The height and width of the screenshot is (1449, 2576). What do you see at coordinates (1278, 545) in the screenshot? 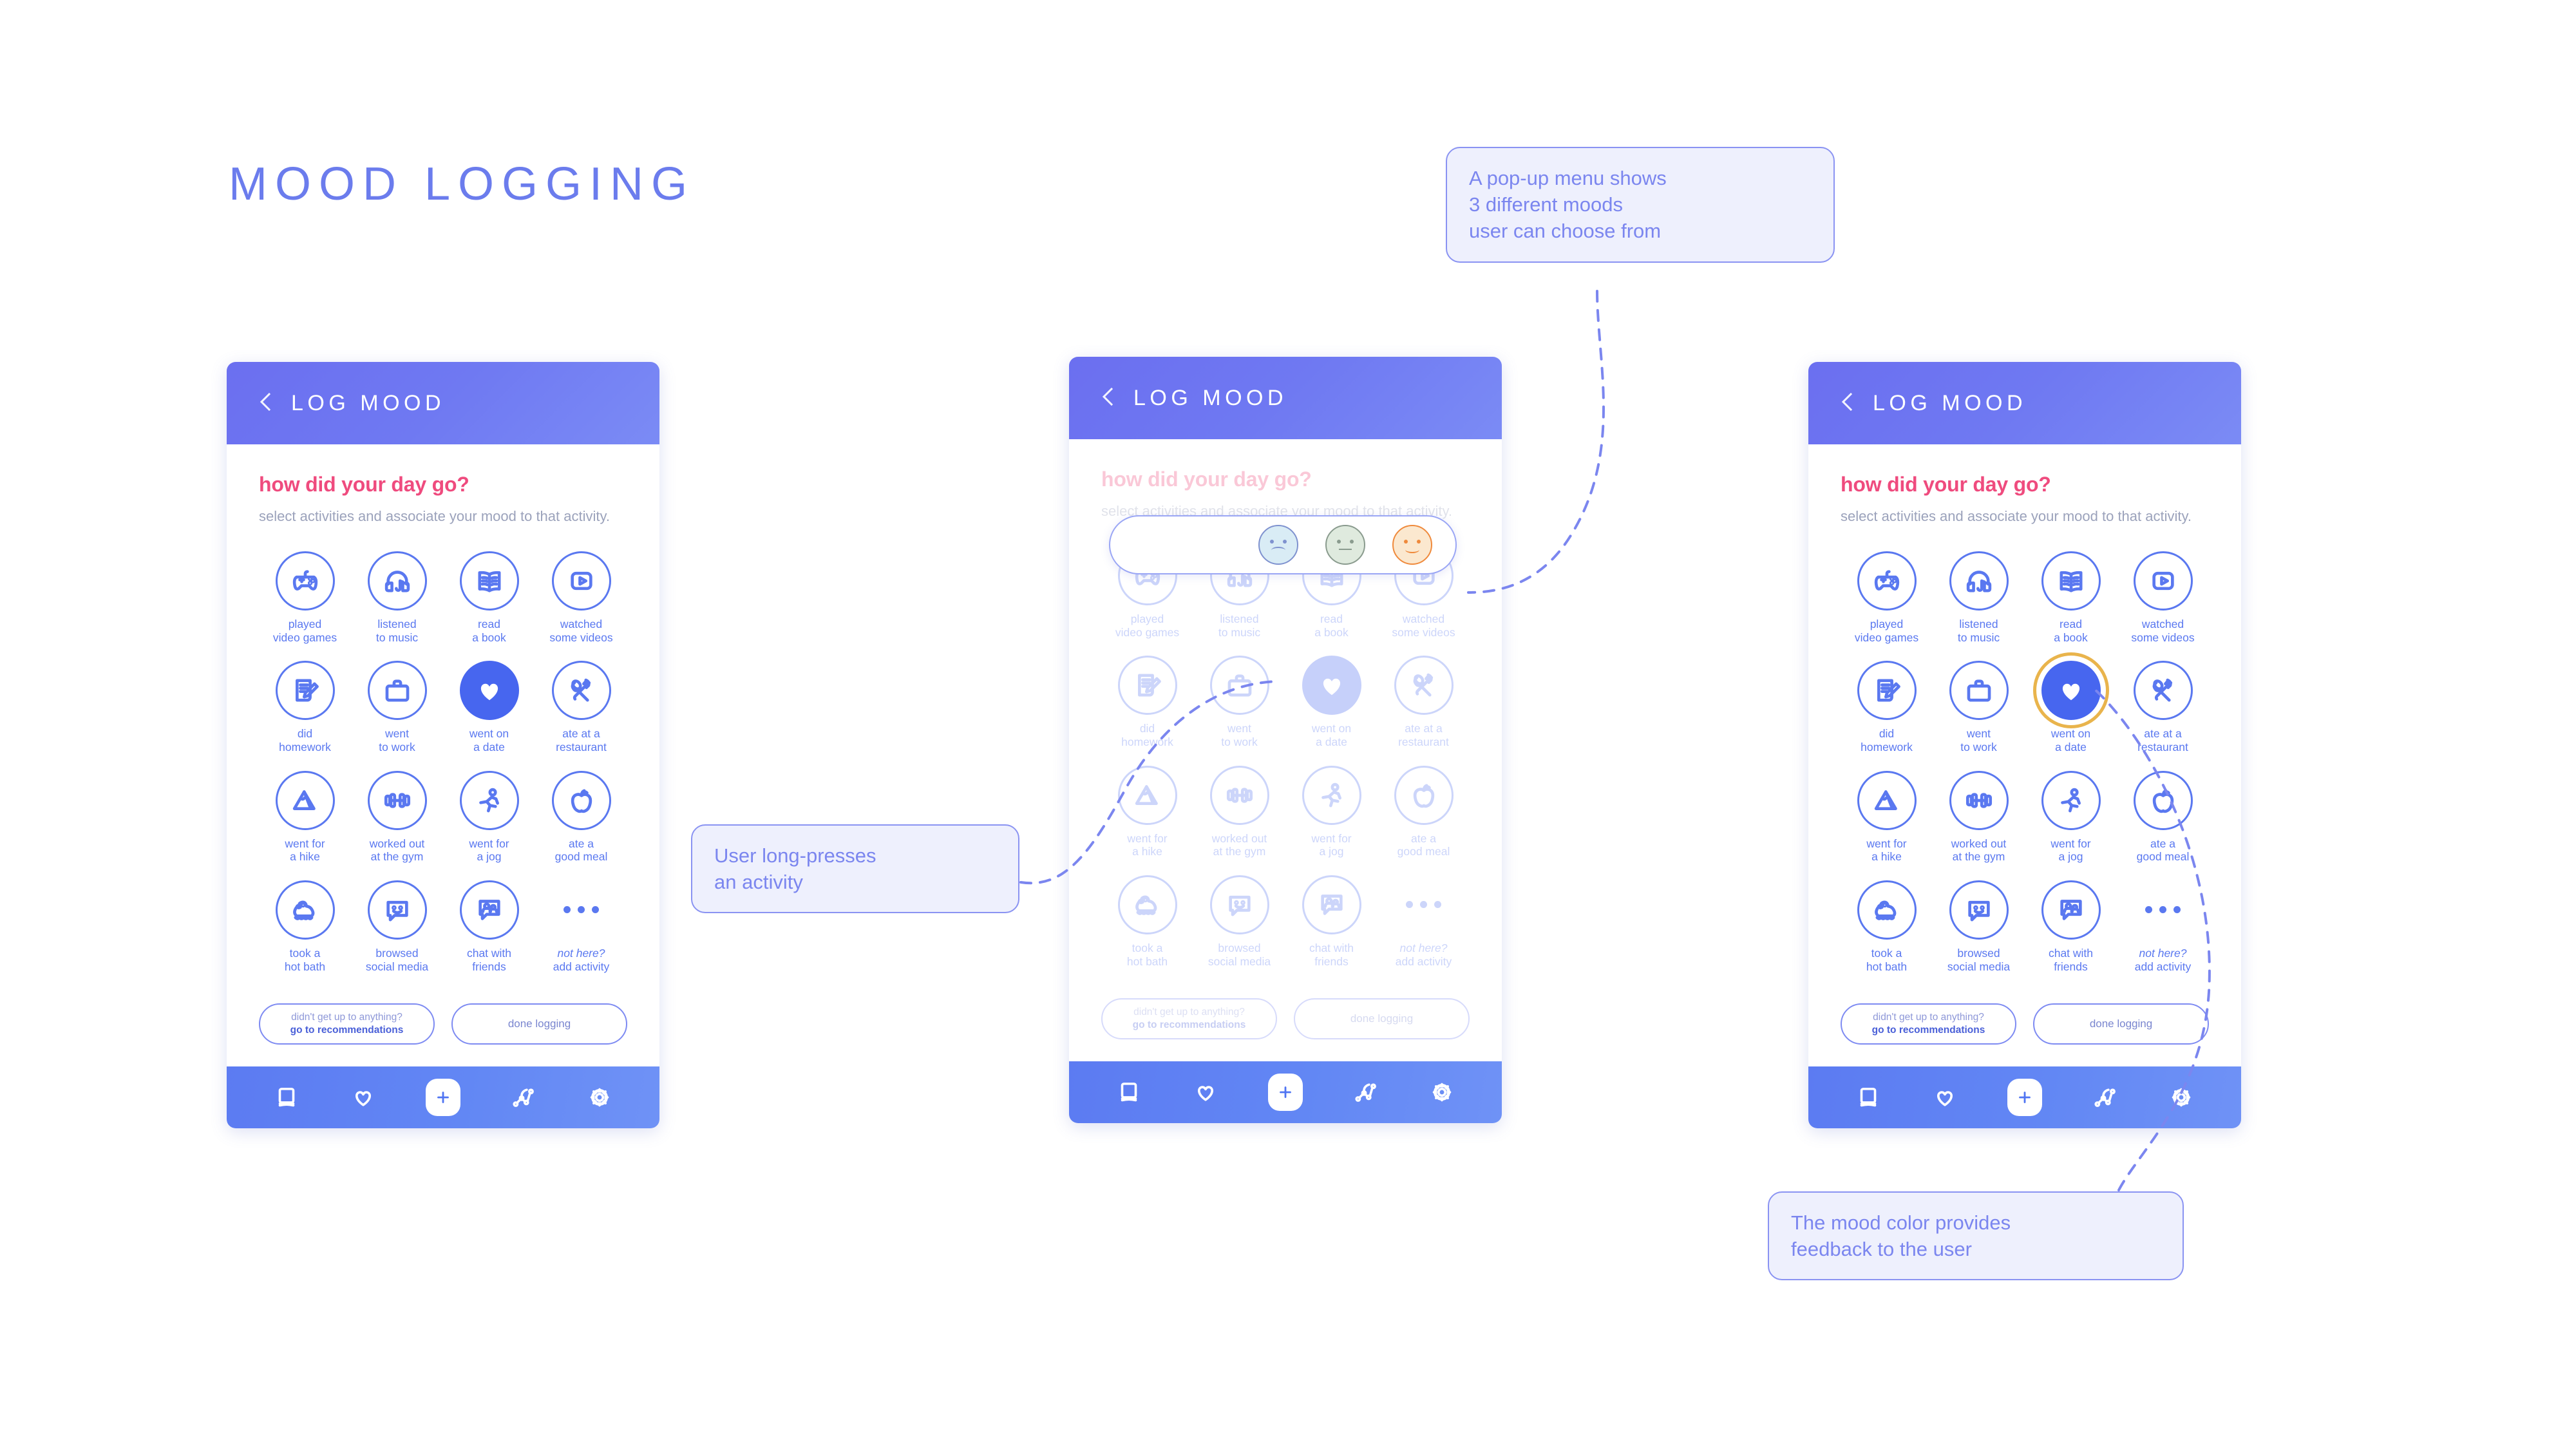
I see `sad-face-icon` at bounding box center [1278, 545].